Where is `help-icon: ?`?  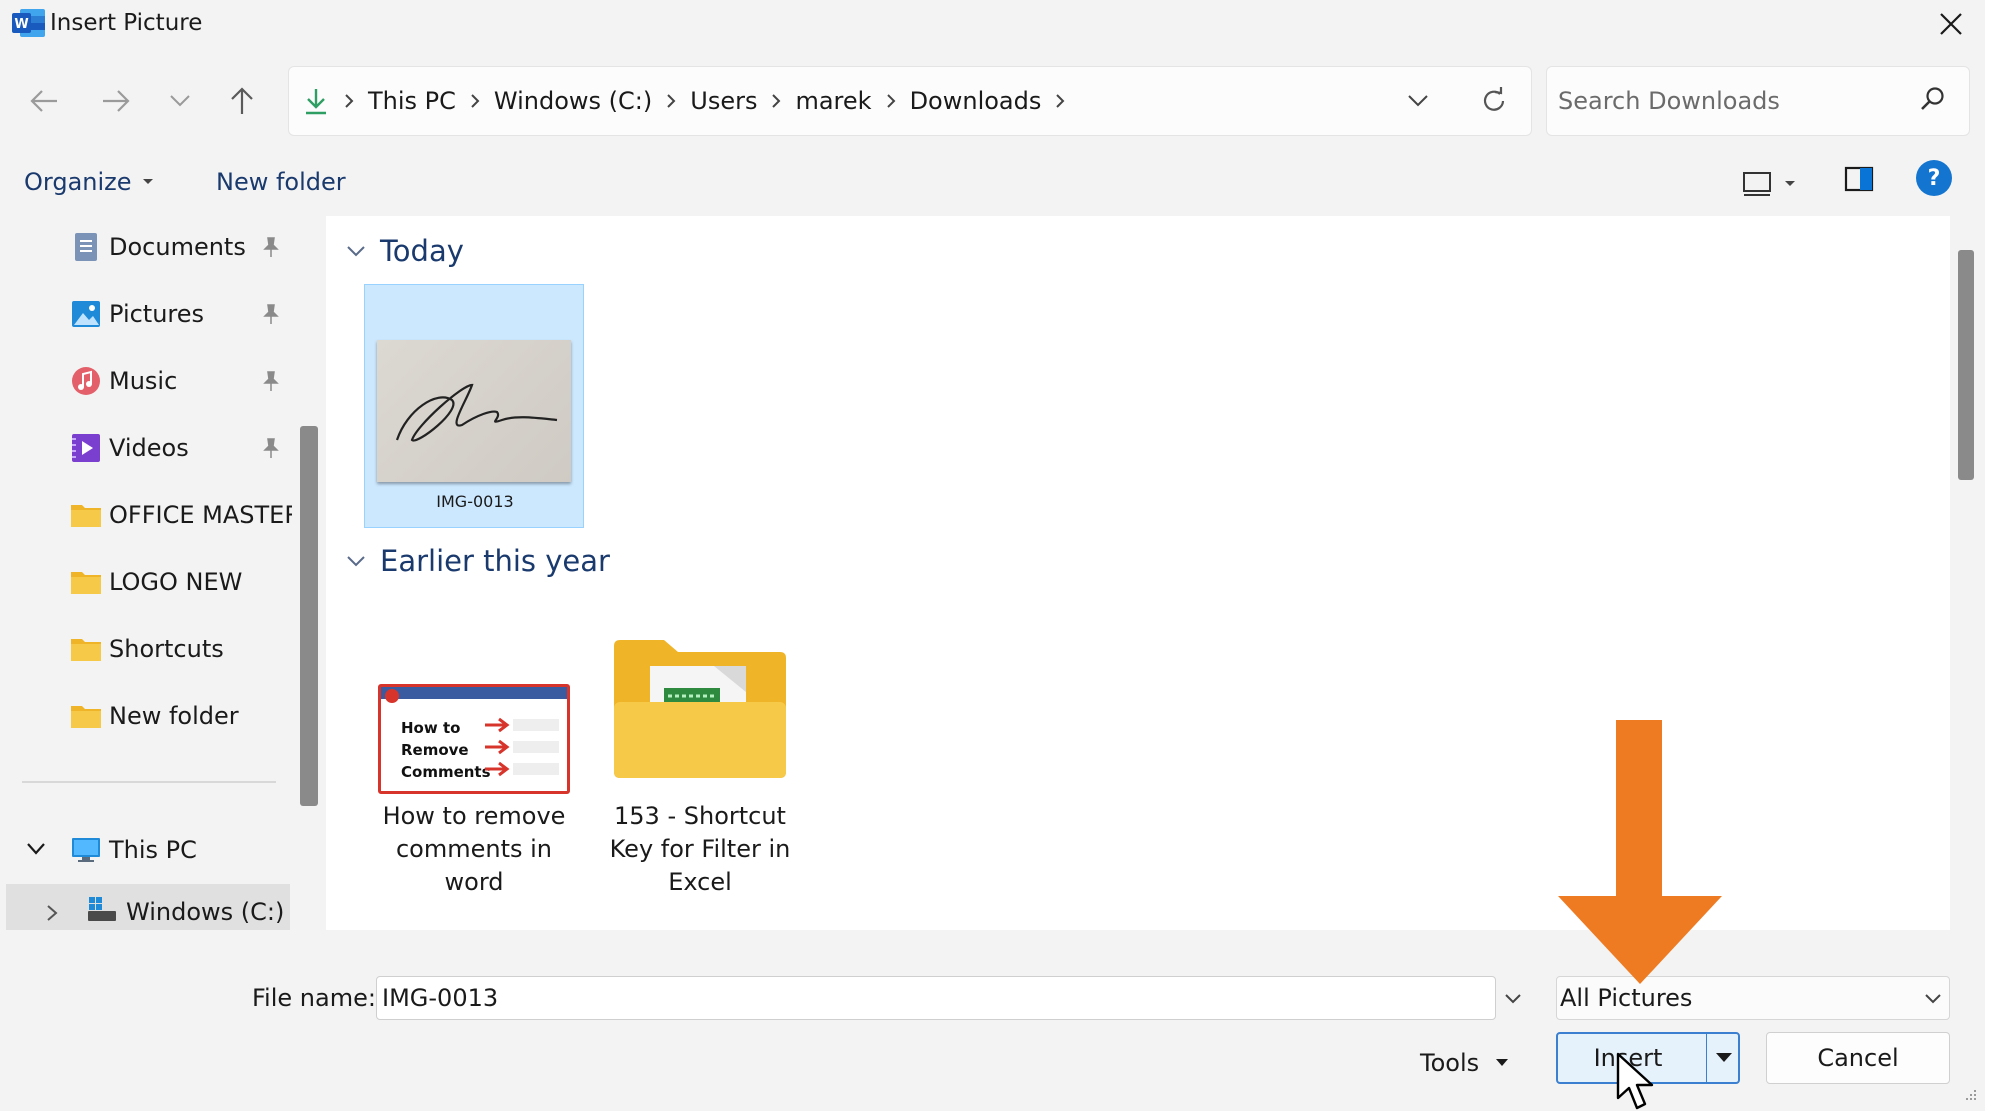 help-icon: ? is located at coordinates (1934, 178).